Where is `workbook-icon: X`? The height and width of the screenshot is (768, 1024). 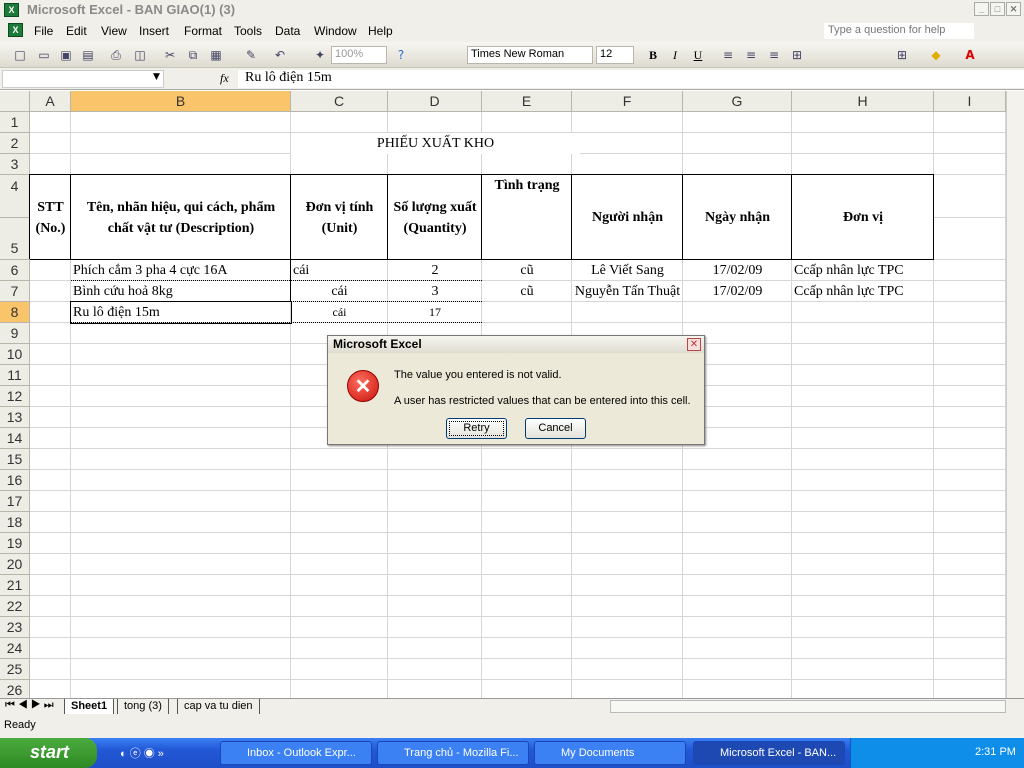 workbook-icon: X is located at coordinates (15, 30).